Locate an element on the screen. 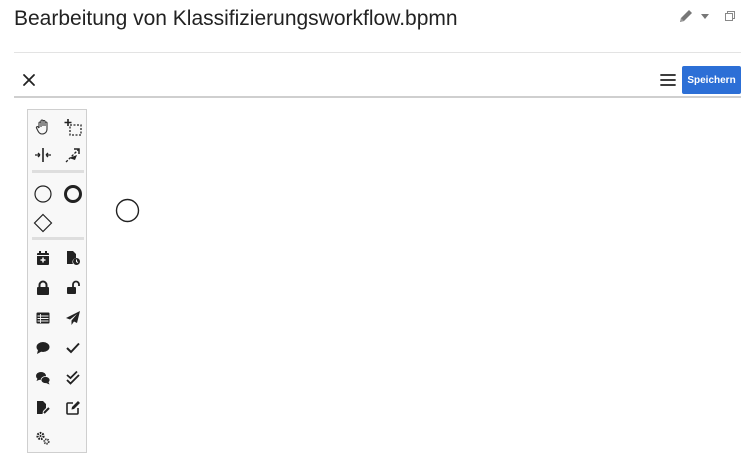 This screenshot has height=468, width=750. paper-plane-icon is located at coordinates (73, 318).